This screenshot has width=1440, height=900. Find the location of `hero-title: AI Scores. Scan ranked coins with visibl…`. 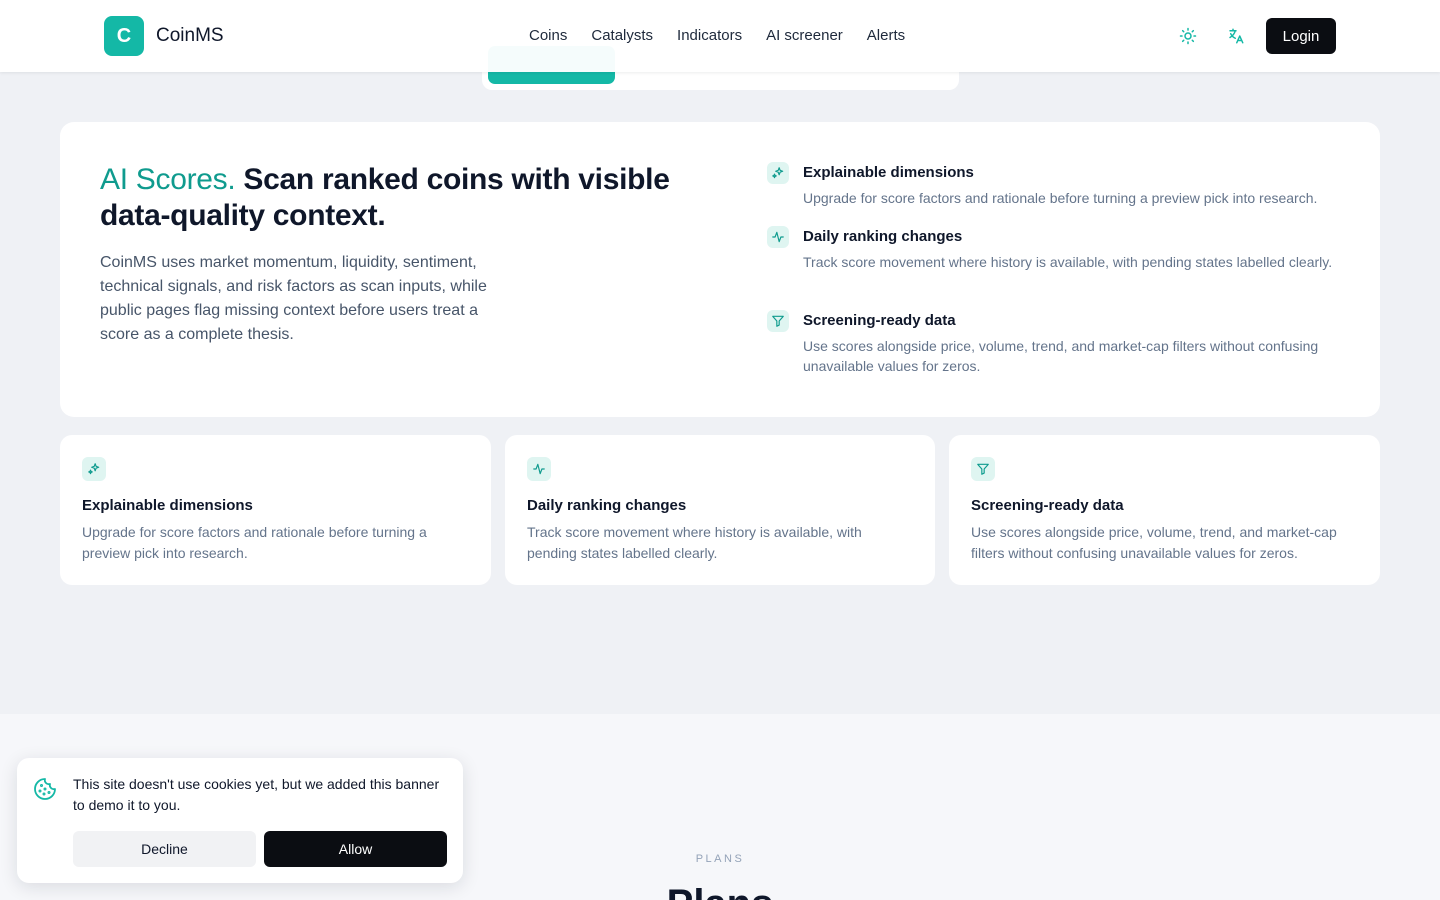

hero-title: AI Scores. Scan ranked coins with visibl… is located at coordinates (420, 198).